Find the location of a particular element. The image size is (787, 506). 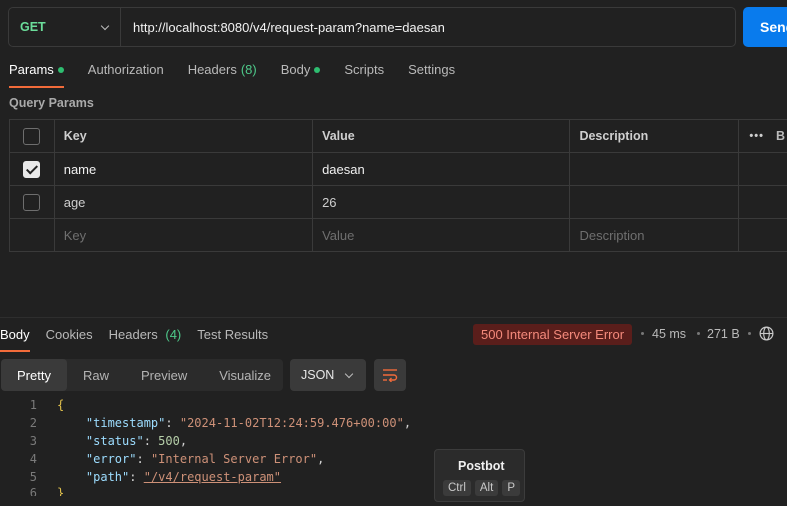

response-size: 271 B is located at coordinates (723, 334).